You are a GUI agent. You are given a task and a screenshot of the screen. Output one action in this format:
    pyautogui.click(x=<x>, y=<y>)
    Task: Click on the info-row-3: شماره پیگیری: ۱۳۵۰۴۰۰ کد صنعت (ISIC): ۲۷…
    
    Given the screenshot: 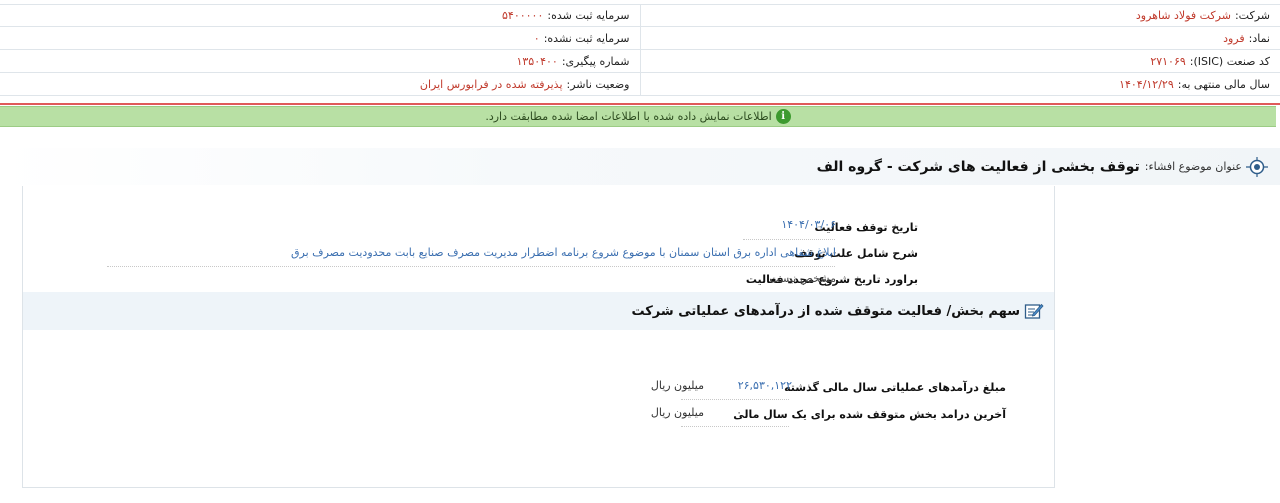 What is the action you would take?
    pyautogui.click(x=640, y=61)
    